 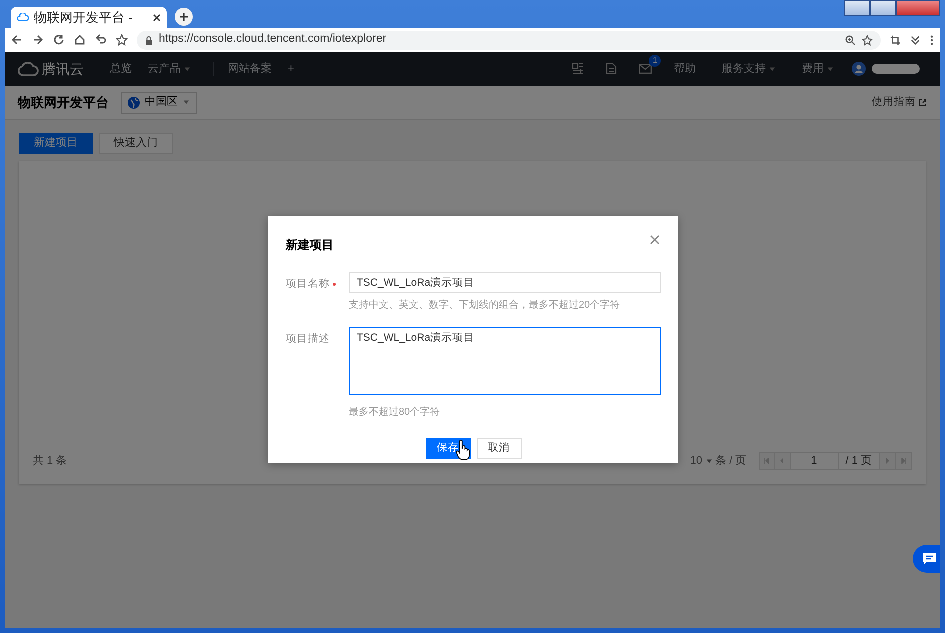 I want to click on text-area: TSC_WL_LoRa演示项目, so click(x=505, y=361).